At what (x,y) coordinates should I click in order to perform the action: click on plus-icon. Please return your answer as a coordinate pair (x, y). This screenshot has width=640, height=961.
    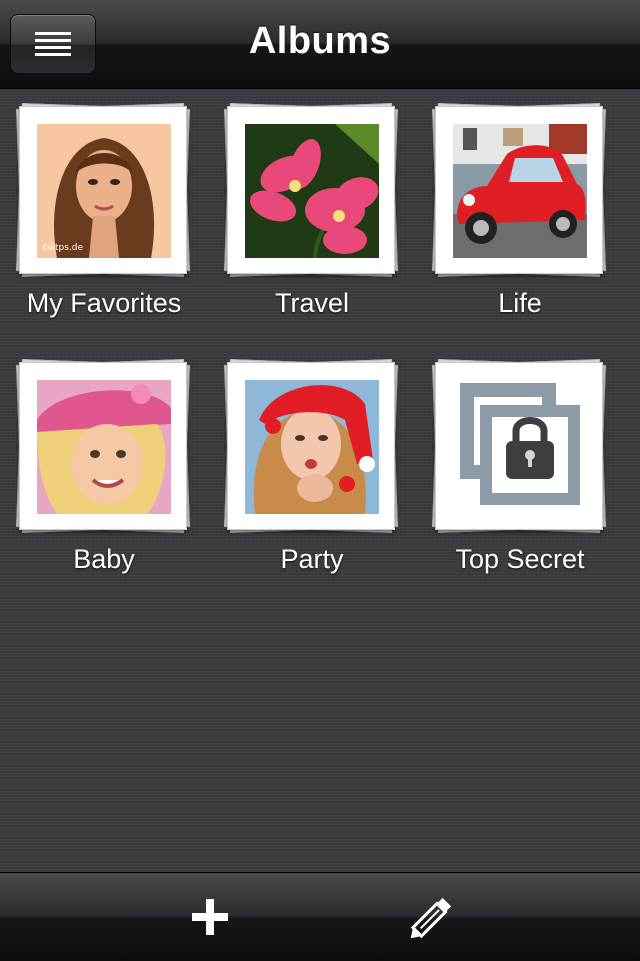
    Looking at the image, I should click on (210, 917).